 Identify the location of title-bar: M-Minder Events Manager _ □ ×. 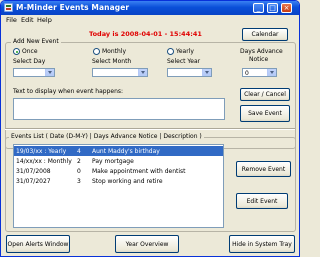
(150, 8).